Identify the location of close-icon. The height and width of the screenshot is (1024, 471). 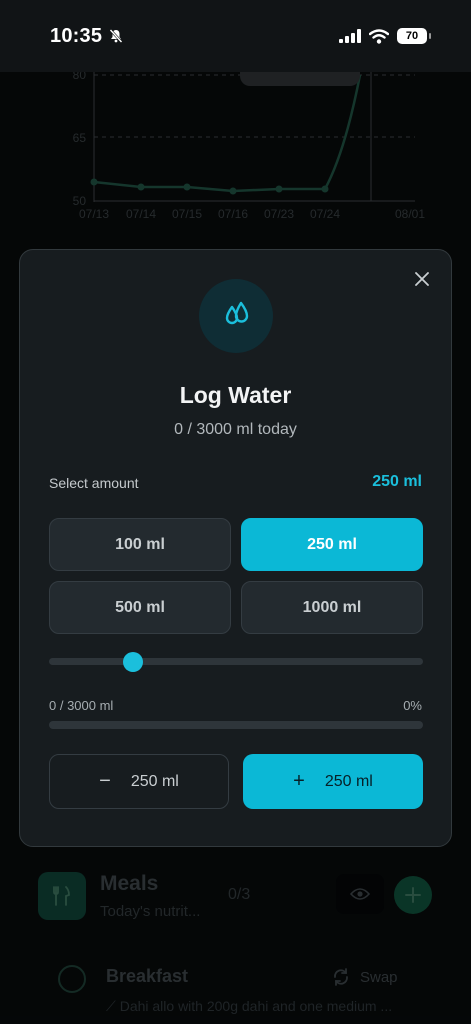
(422, 279).